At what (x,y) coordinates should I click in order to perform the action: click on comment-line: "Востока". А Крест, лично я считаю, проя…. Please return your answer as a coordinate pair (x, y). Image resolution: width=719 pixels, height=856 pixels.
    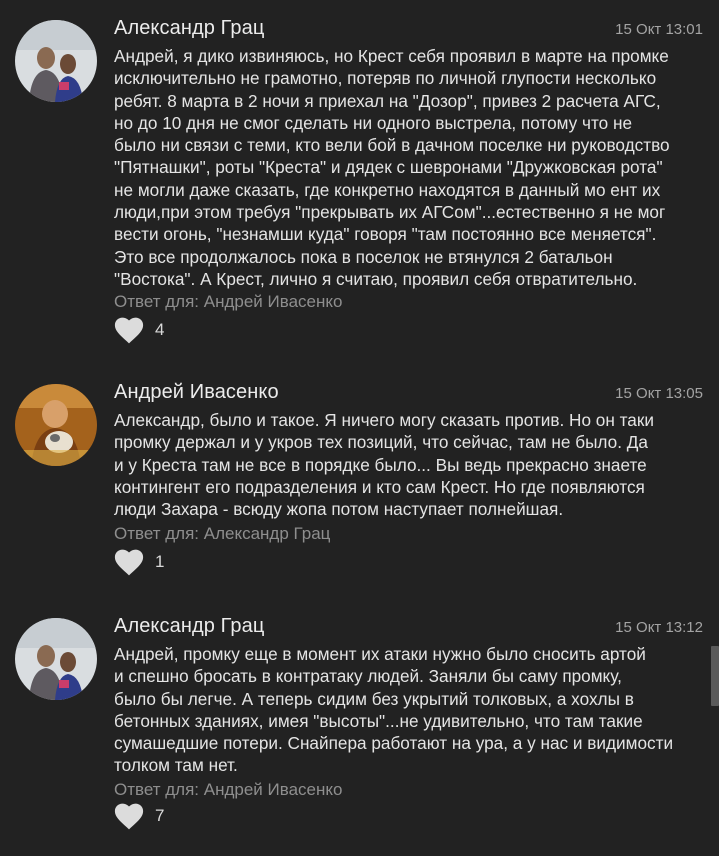
    Looking at the image, I should click on (376, 278).